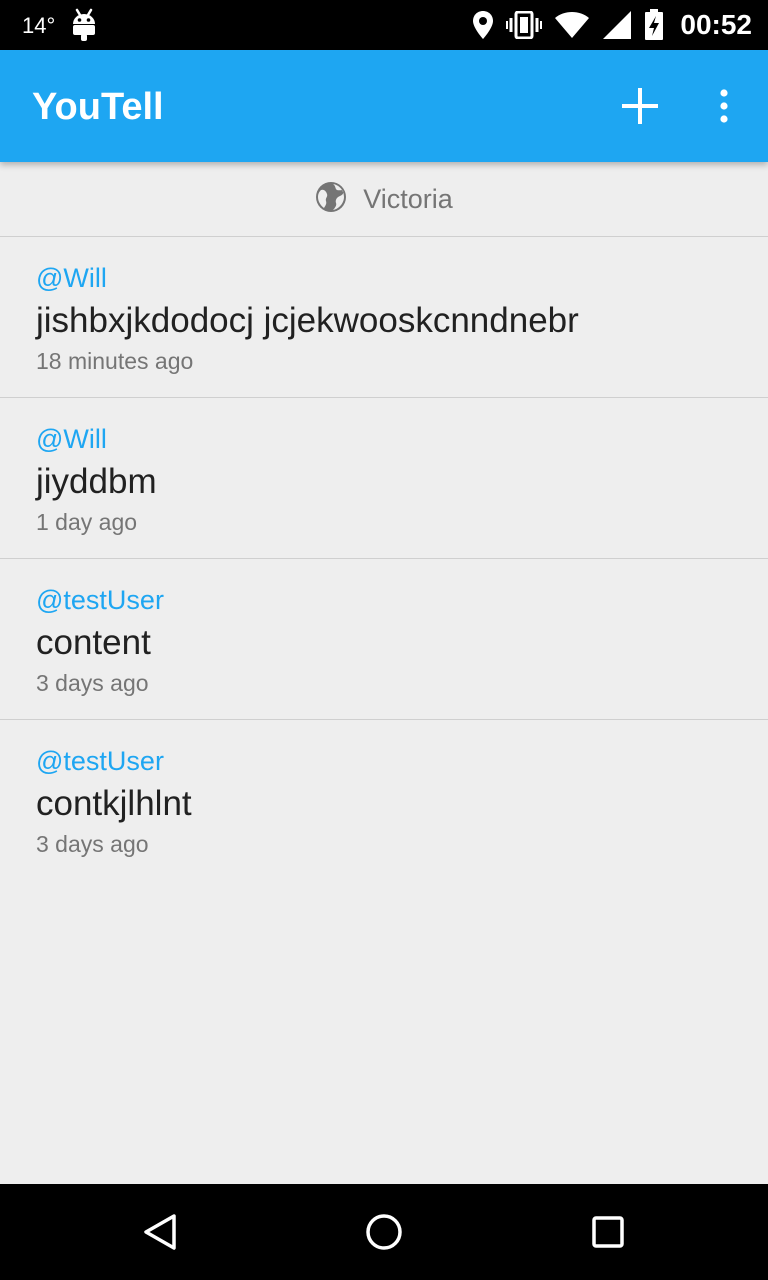  I want to click on add-post-button, so click(640, 106).